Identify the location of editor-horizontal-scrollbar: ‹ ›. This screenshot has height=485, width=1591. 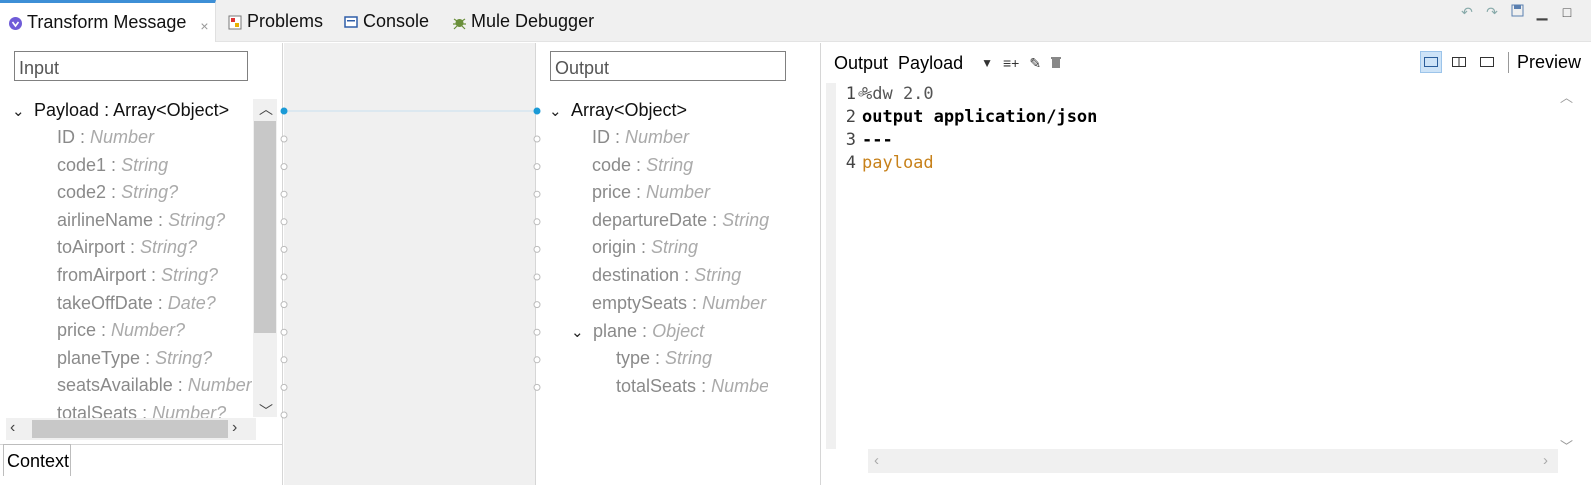
(1213, 461).